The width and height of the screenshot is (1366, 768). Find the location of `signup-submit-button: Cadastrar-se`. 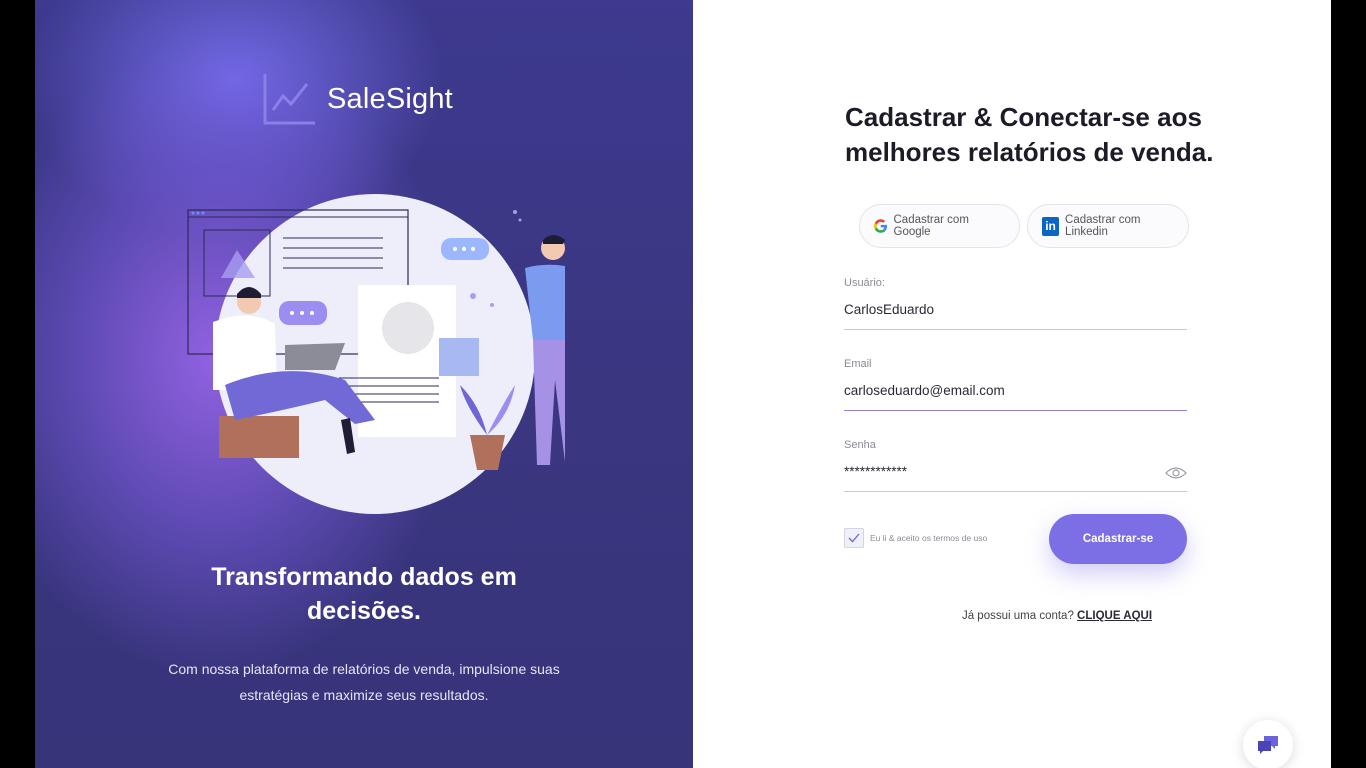

signup-submit-button: Cadastrar-se is located at coordinates (1118, 539).